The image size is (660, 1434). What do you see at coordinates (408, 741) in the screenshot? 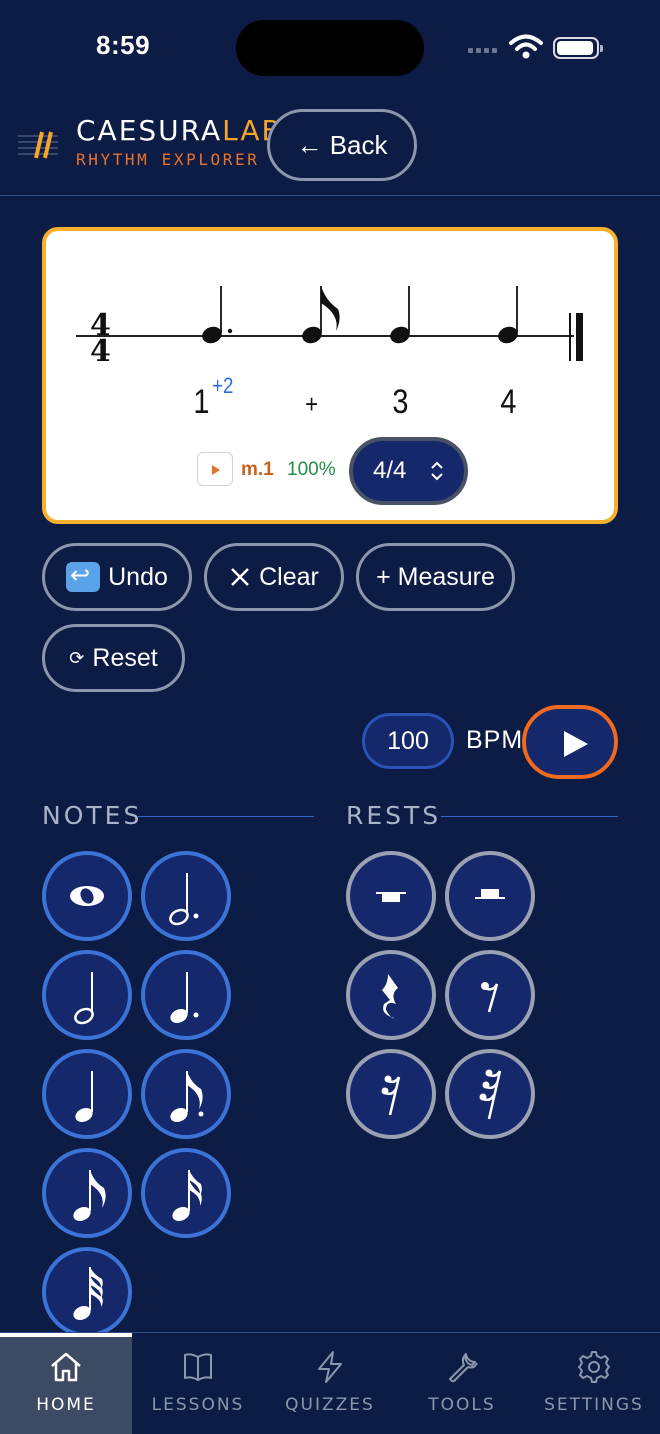
I see `bpm-input: 100` at bounding box center [408, 741].